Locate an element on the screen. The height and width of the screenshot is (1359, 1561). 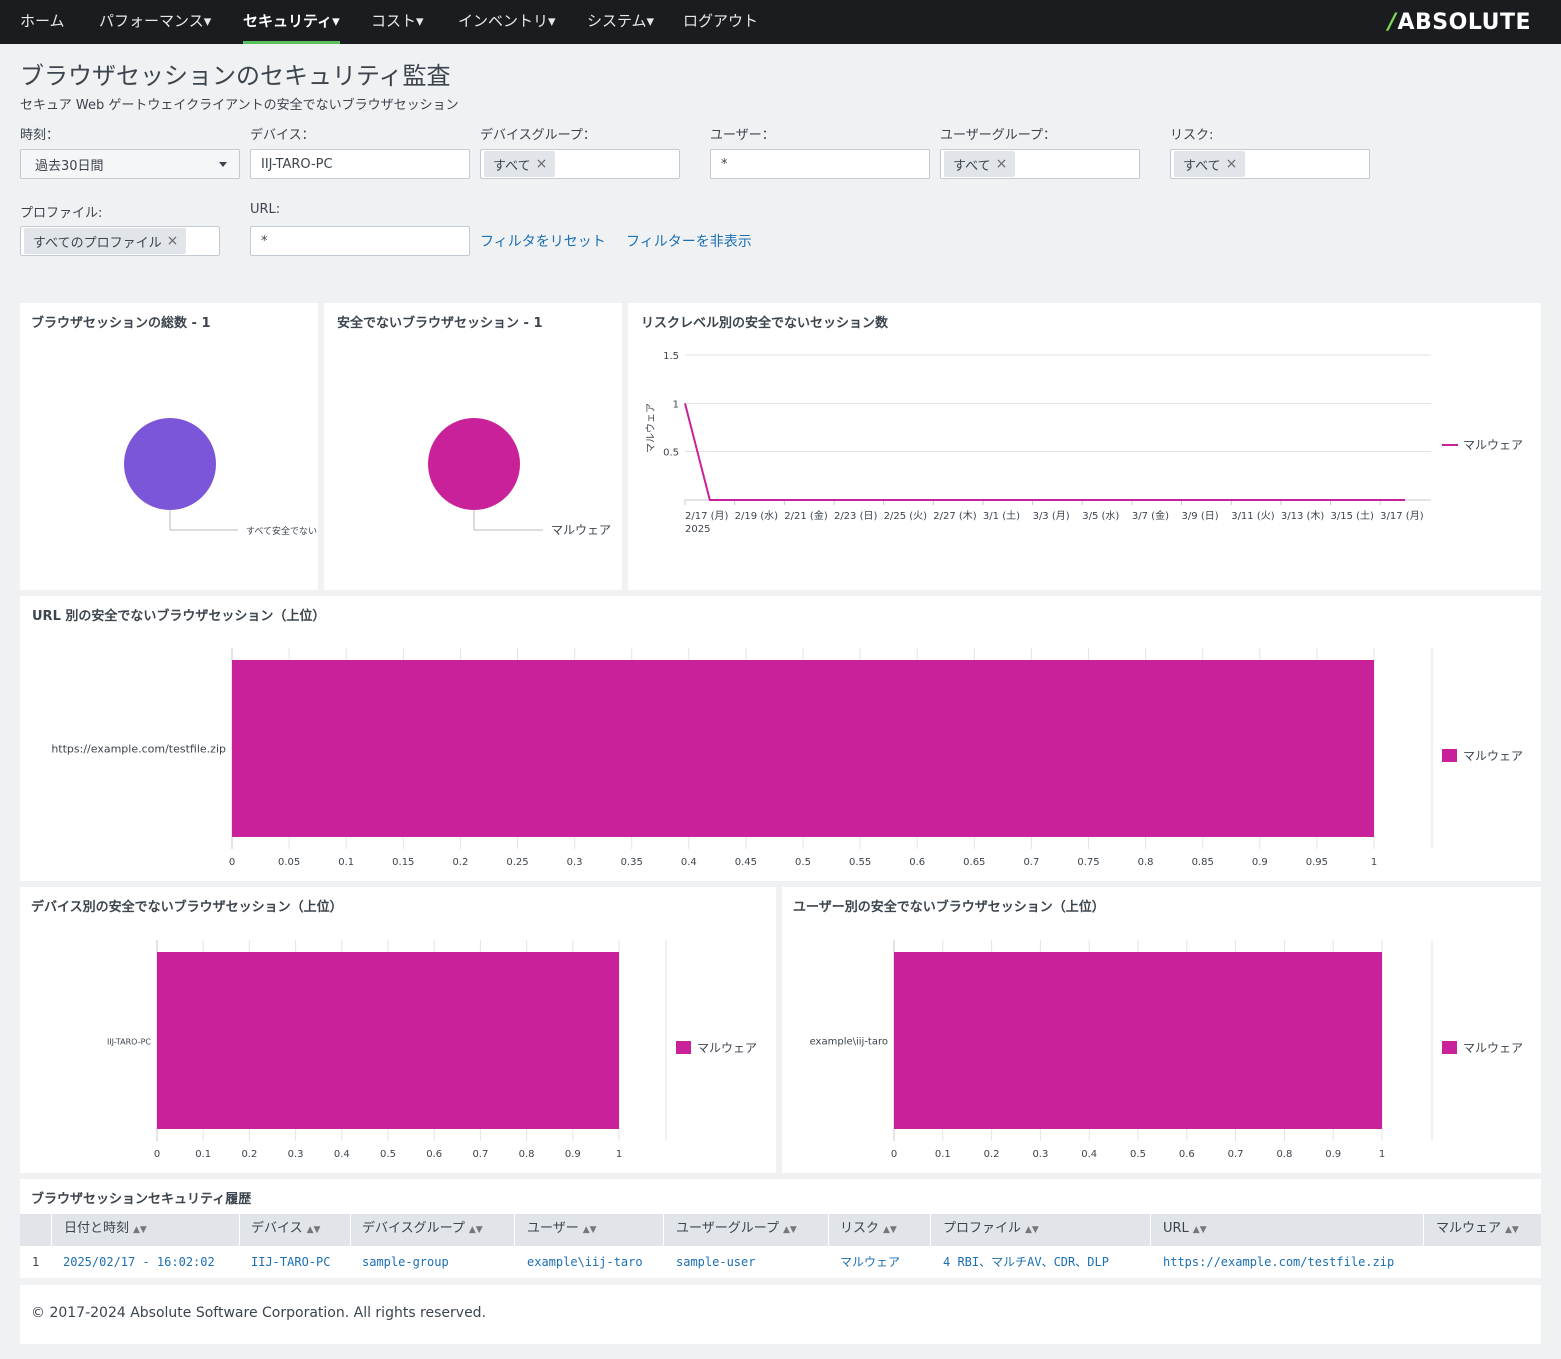
pie-slice-label: すべて安全でない is located at coordinates (281, 531).